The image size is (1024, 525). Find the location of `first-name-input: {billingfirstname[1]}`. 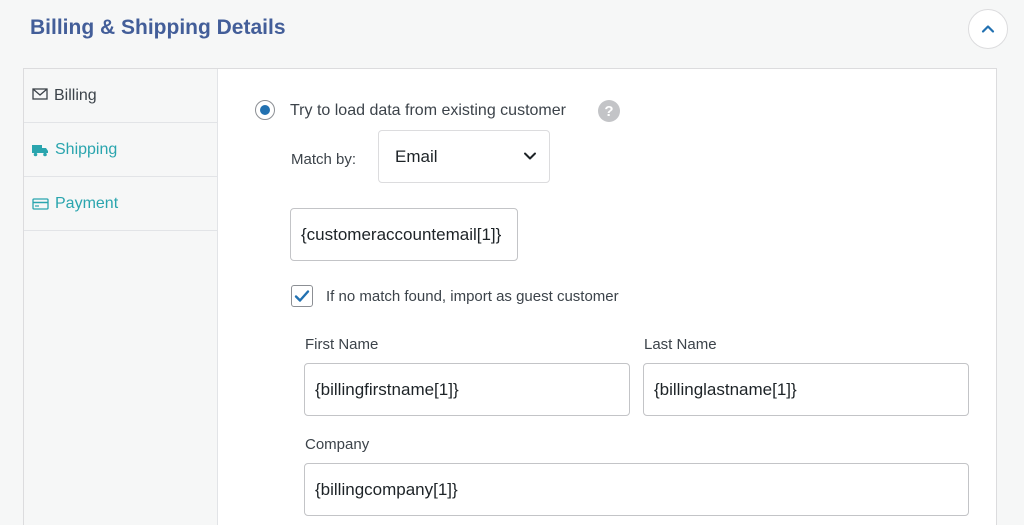

first-name-input: {billingfirstname[1]} is located at coordinates (467, 389).